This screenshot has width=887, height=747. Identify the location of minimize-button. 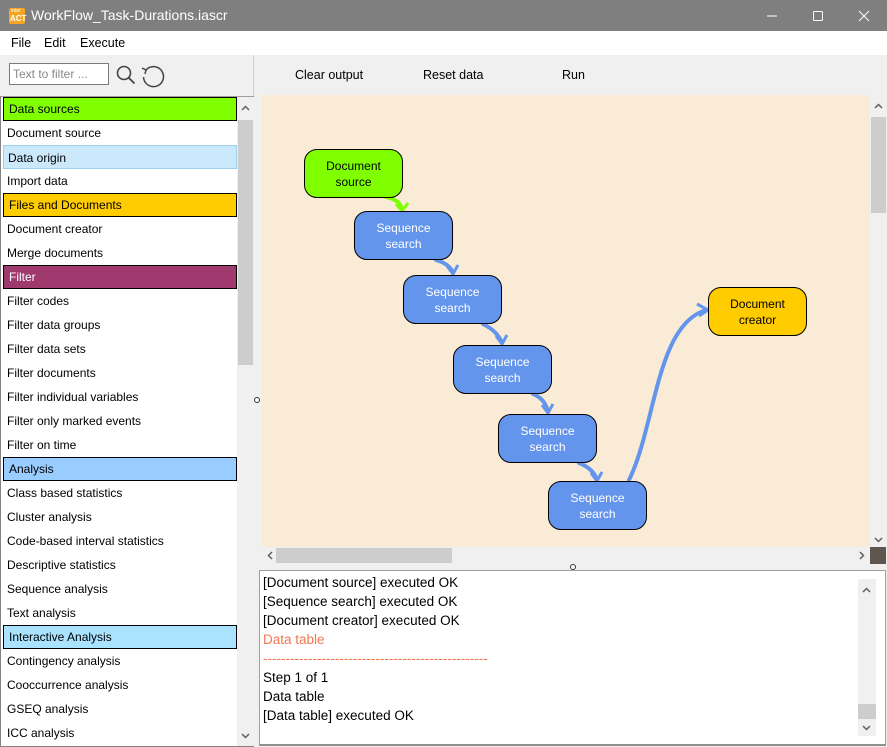
(772, 15).